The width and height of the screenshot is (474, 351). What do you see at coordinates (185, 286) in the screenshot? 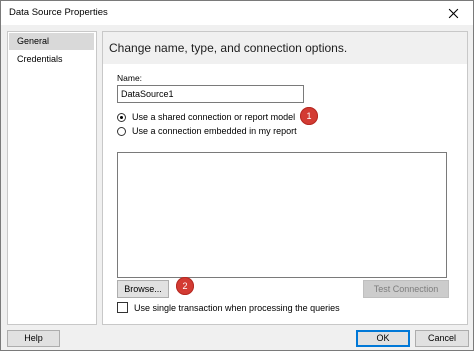
I see `annotation-badge-2: 2` at bounding box center [185, 286].